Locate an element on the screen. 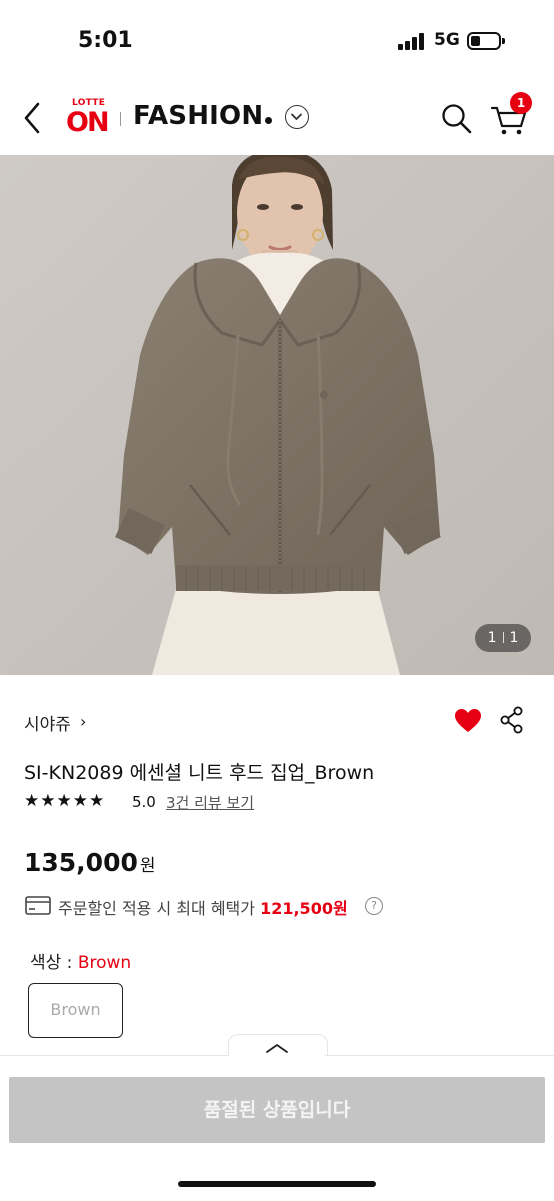 This screenshot has height=1201, width=554. back-button is located at coordinates (33, 118).